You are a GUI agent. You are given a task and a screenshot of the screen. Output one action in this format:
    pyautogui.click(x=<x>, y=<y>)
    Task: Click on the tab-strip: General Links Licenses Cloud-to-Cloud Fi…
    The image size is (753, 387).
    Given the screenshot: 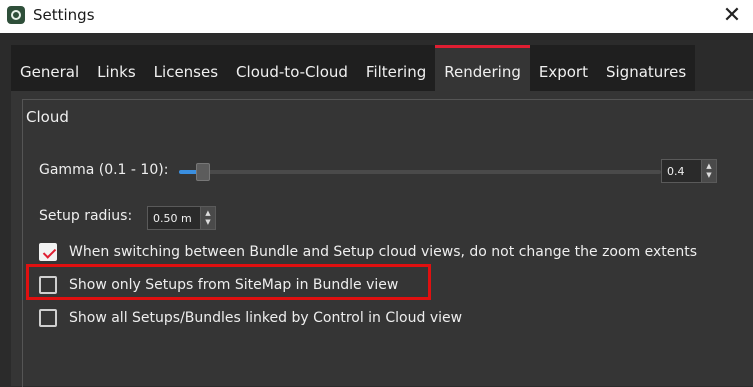 What is the action you would take?
    pyautogui.click(x=353, y=68)
    